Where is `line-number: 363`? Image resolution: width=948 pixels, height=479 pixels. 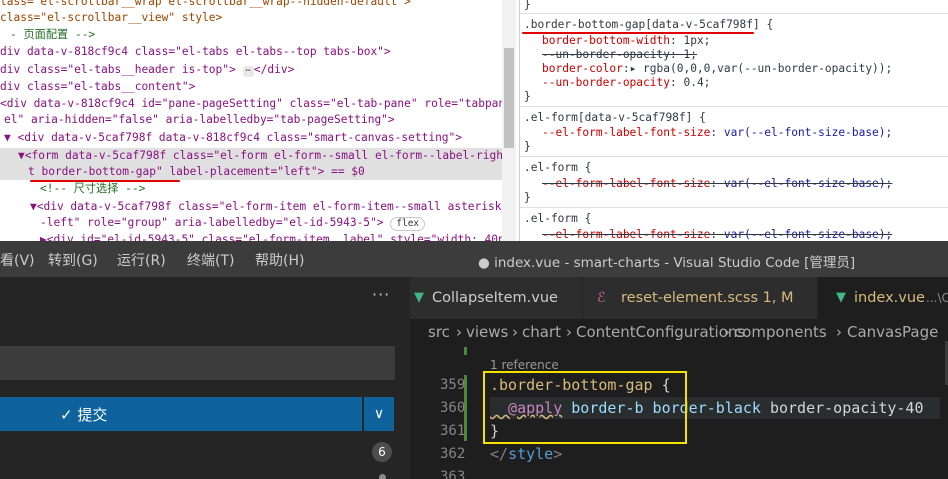 line-number: 363 is located at coordinates (453, 474).